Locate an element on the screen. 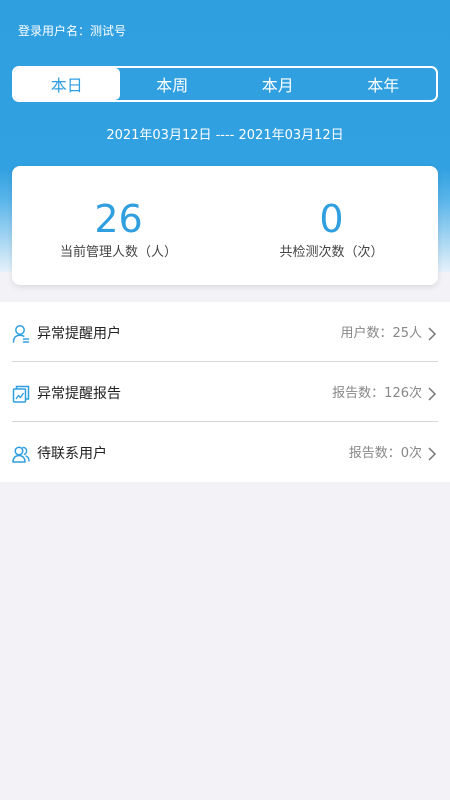  managed-people-label: 当前管理人数（人） is located at coordinates (118, 252).